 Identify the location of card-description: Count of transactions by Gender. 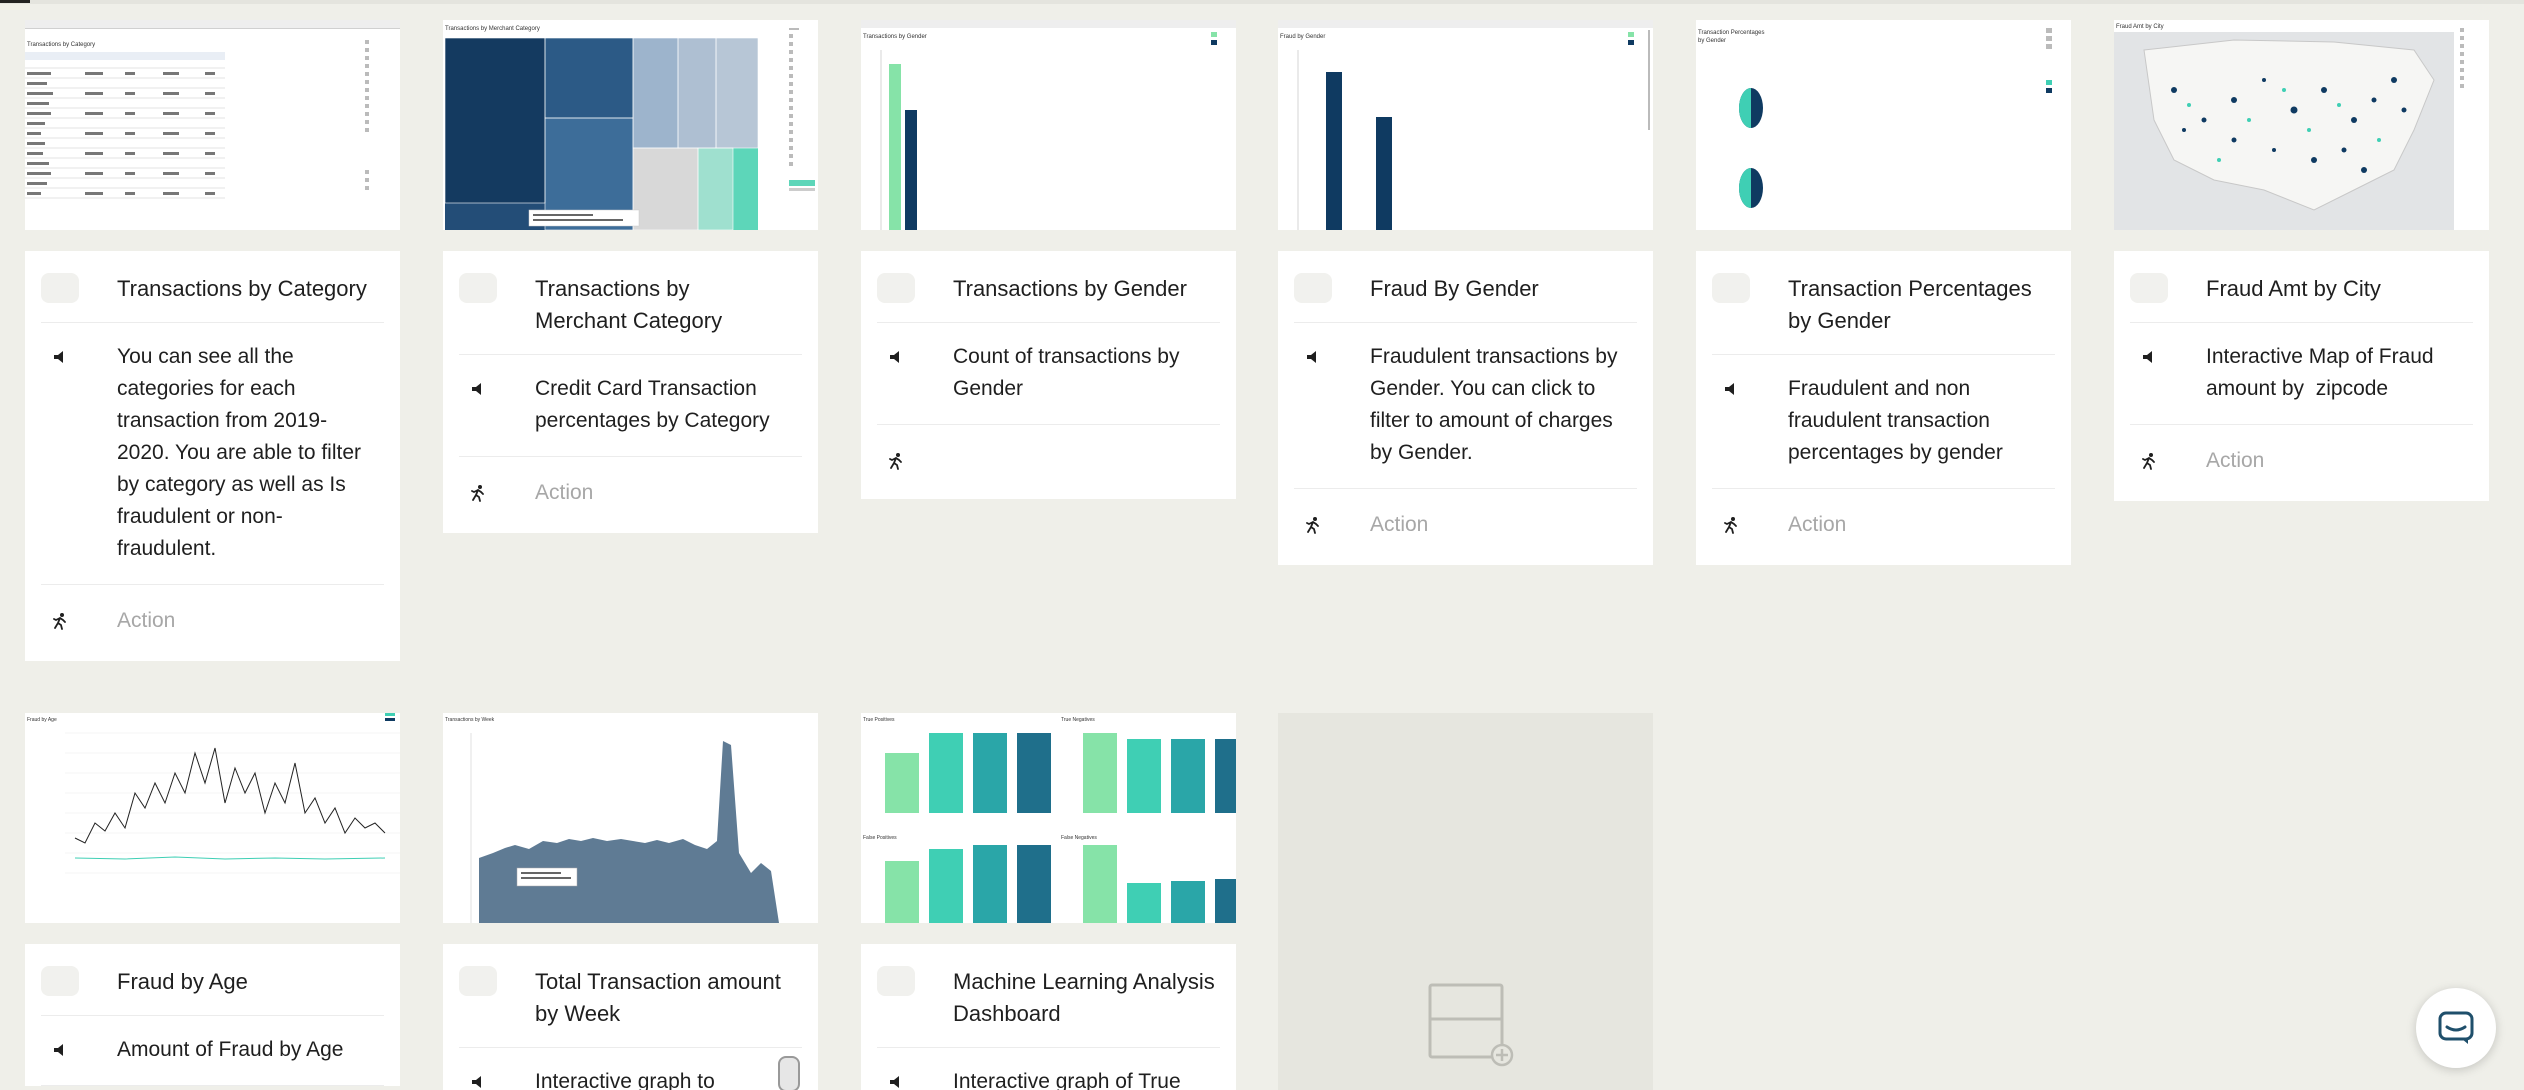
(1078, 373).